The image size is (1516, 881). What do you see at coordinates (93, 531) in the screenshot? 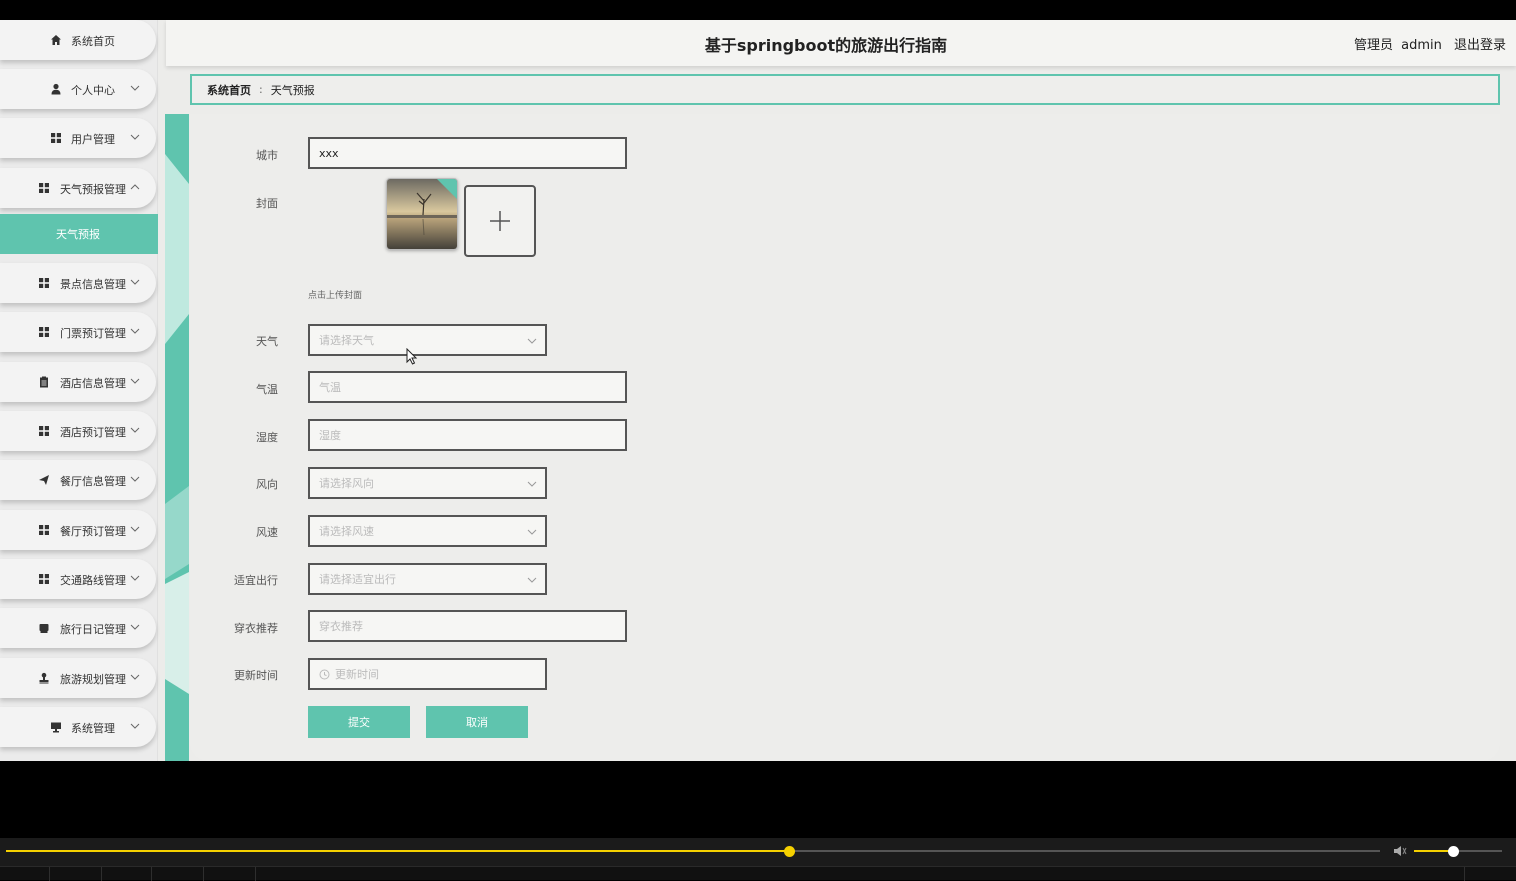
I see `sidebar-item-label: 餐厅预订管理` at bounding box center [93, 531].